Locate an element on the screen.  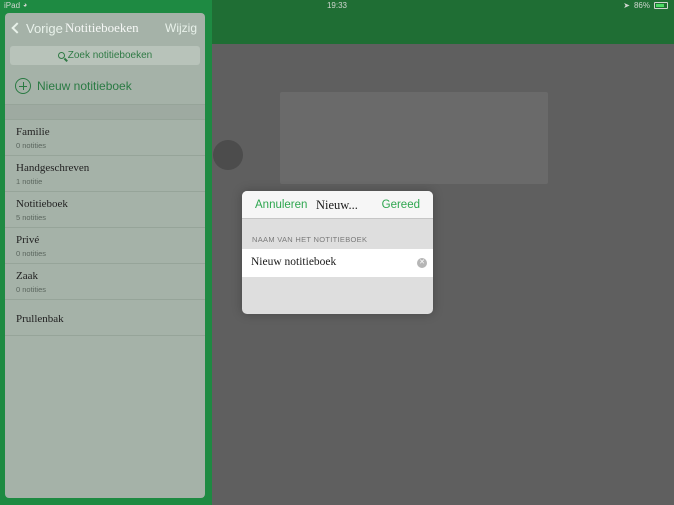
background-shape is located at coordinates (228, 155).